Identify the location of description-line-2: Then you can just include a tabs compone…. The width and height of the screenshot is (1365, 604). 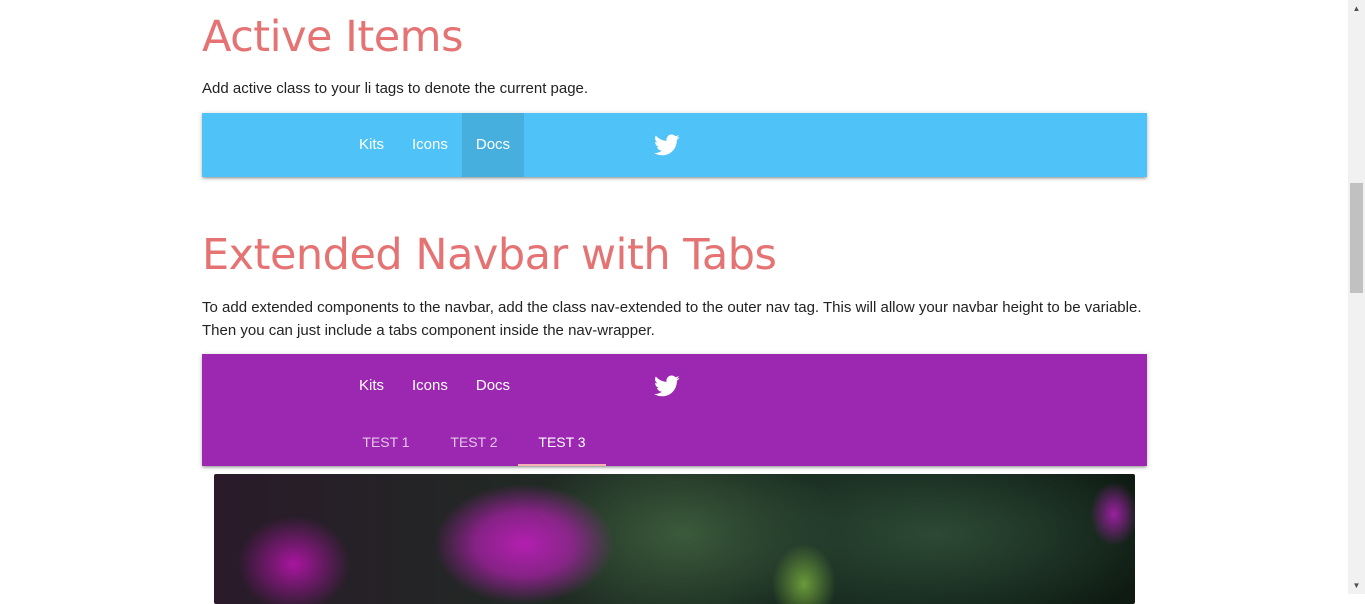
(428, 330).